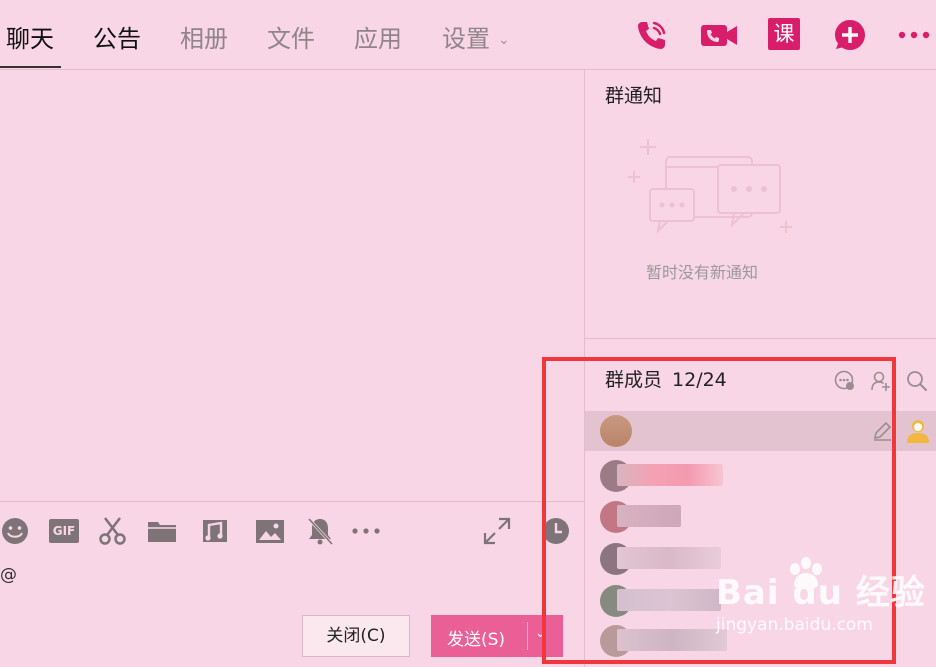 This screenshot has width=936, height=667. I want to click on tab-announcement: 公告, so click(117, 39).